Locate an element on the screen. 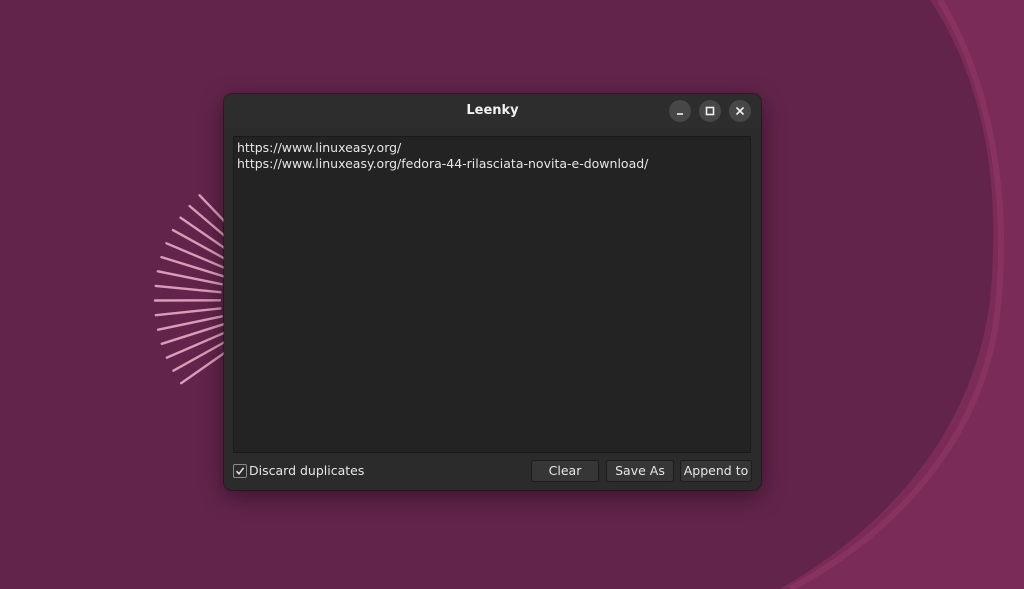 This screenshot has width=1024, height=589. close-button is located at coordinates (740, 111).